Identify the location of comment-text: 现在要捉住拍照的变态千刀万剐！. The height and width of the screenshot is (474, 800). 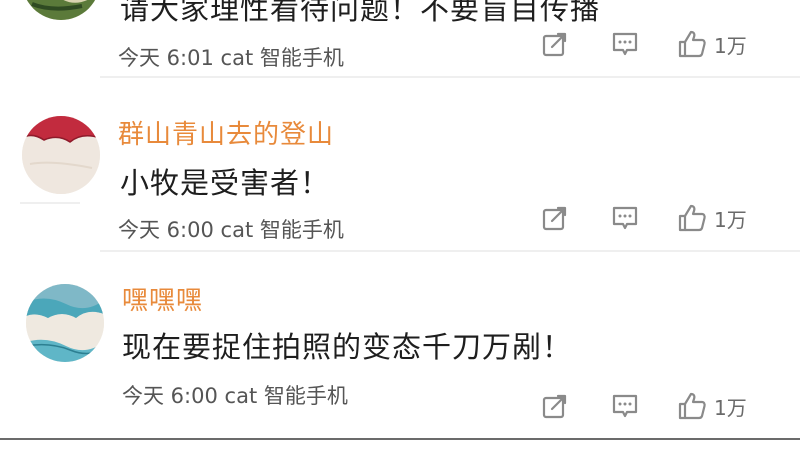
(347, 347).